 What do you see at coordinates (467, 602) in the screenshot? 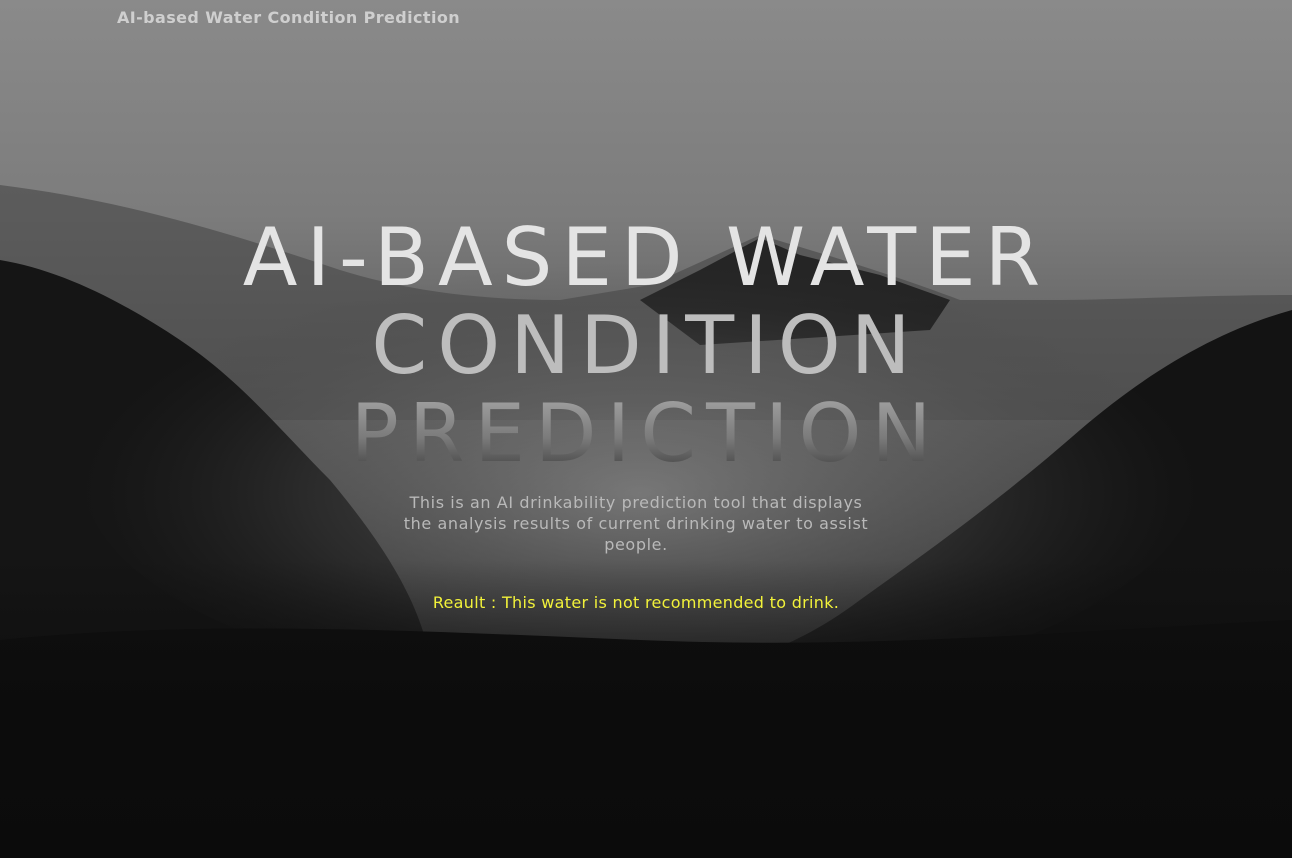
I see `prediction-result-label: Reault :` at bounding box center [467, 602].